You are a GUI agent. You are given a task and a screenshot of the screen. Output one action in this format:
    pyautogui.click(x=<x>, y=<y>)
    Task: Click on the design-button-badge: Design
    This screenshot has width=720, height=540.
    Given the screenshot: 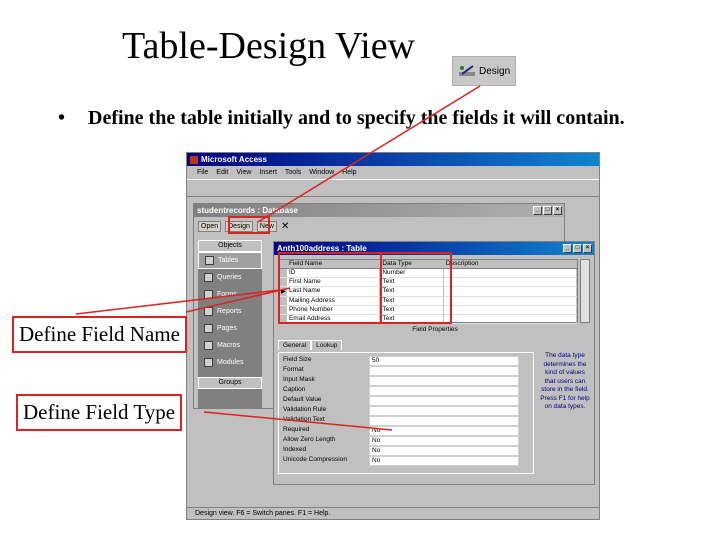 What is the action you would take?
    pyautogui.click(x=484, y=71)
    